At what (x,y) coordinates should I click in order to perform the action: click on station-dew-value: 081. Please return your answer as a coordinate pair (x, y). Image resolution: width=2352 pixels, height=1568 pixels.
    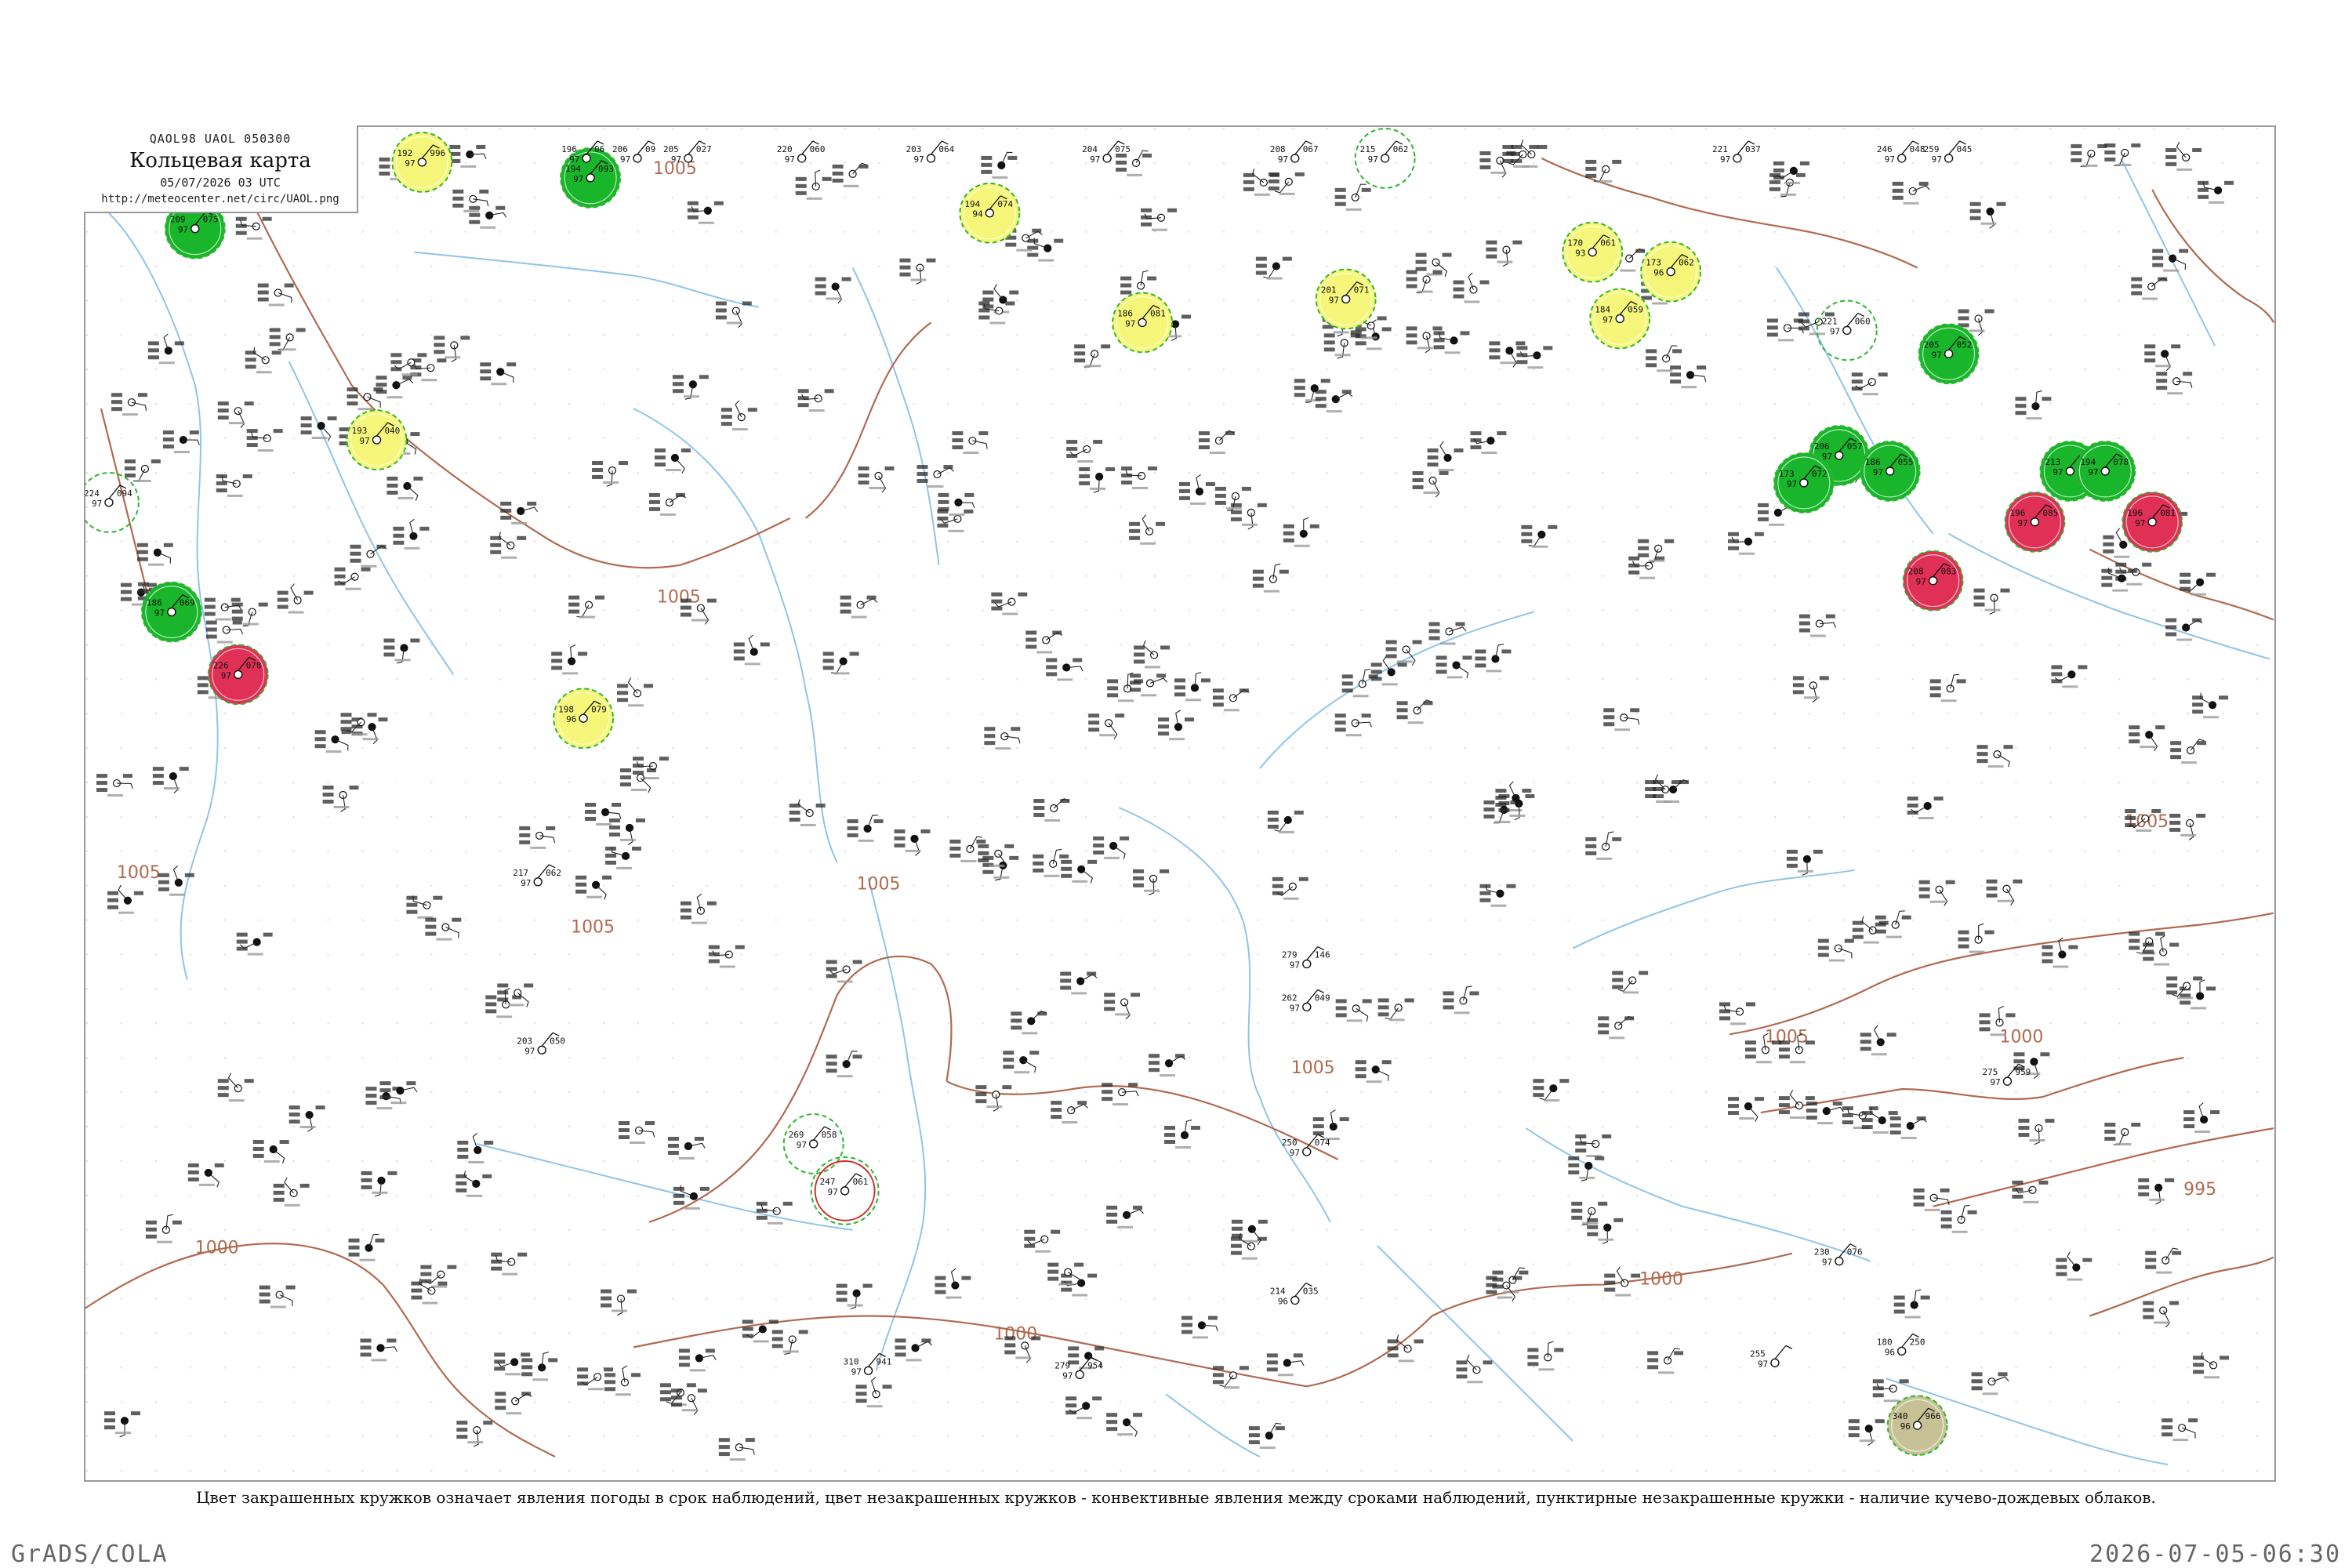
    Looking at the image, I should click on (1158, 313).